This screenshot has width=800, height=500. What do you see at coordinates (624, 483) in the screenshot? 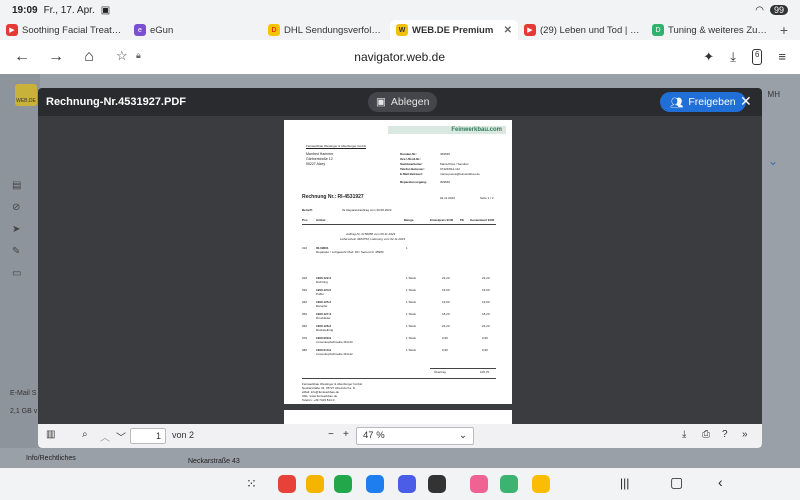
I see `recents-button: |||` at bounding box center [624, 483].